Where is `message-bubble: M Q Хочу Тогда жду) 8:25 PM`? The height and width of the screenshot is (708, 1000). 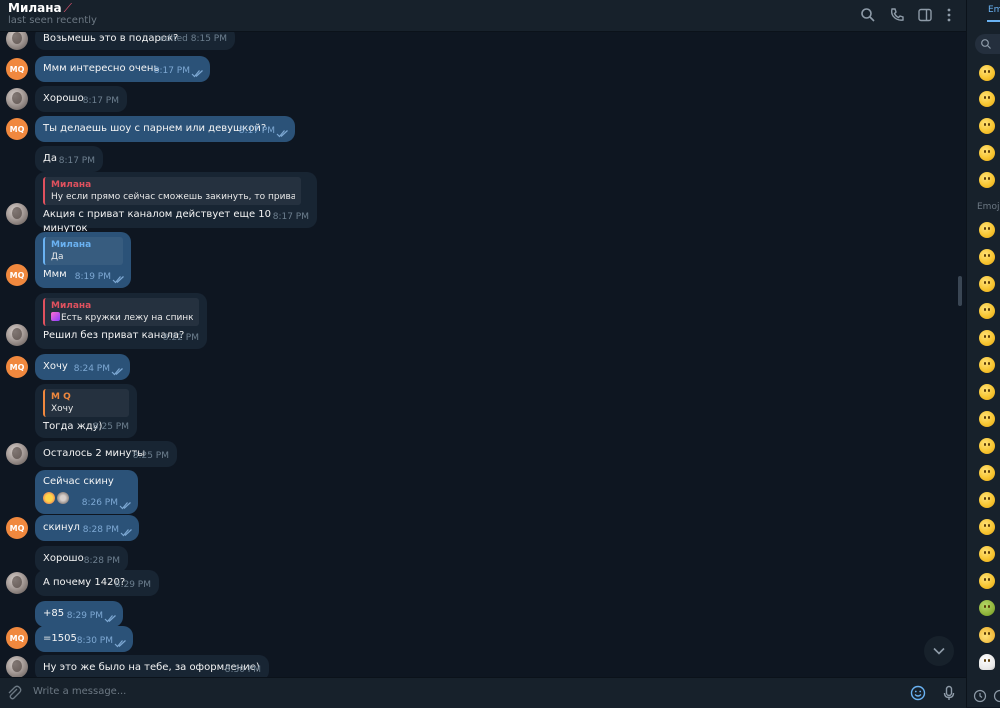
message-bubble: M Q Хочу Тогда жду) 8:25 PM is located at coordinates (86, 411).